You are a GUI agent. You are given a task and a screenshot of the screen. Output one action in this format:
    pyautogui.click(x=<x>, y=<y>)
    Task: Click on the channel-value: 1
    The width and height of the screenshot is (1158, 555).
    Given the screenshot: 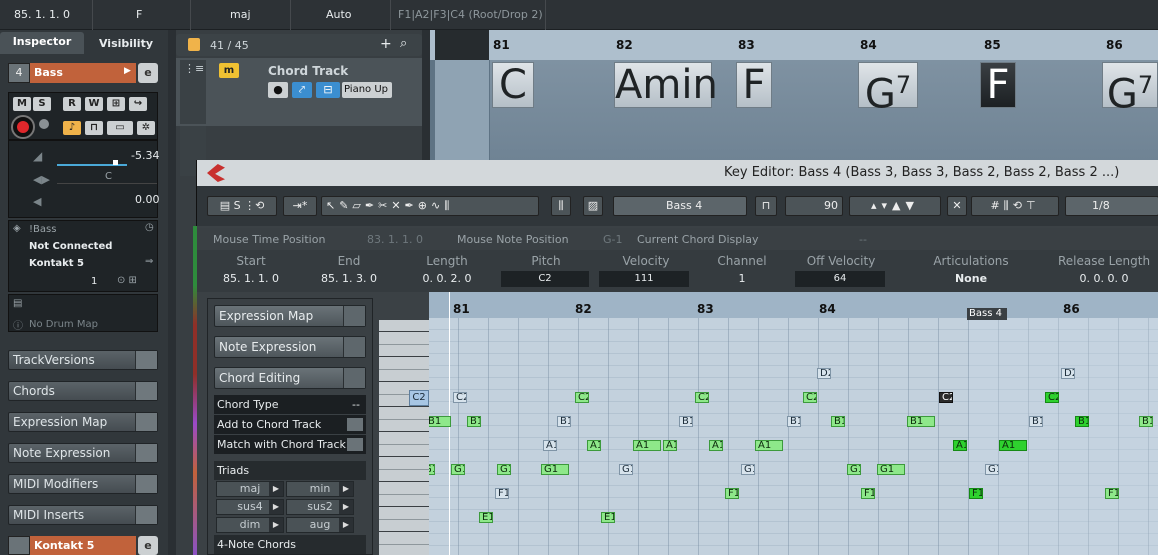 What is the action you would take?
    pyautogui.click(x=742, y=278)
    